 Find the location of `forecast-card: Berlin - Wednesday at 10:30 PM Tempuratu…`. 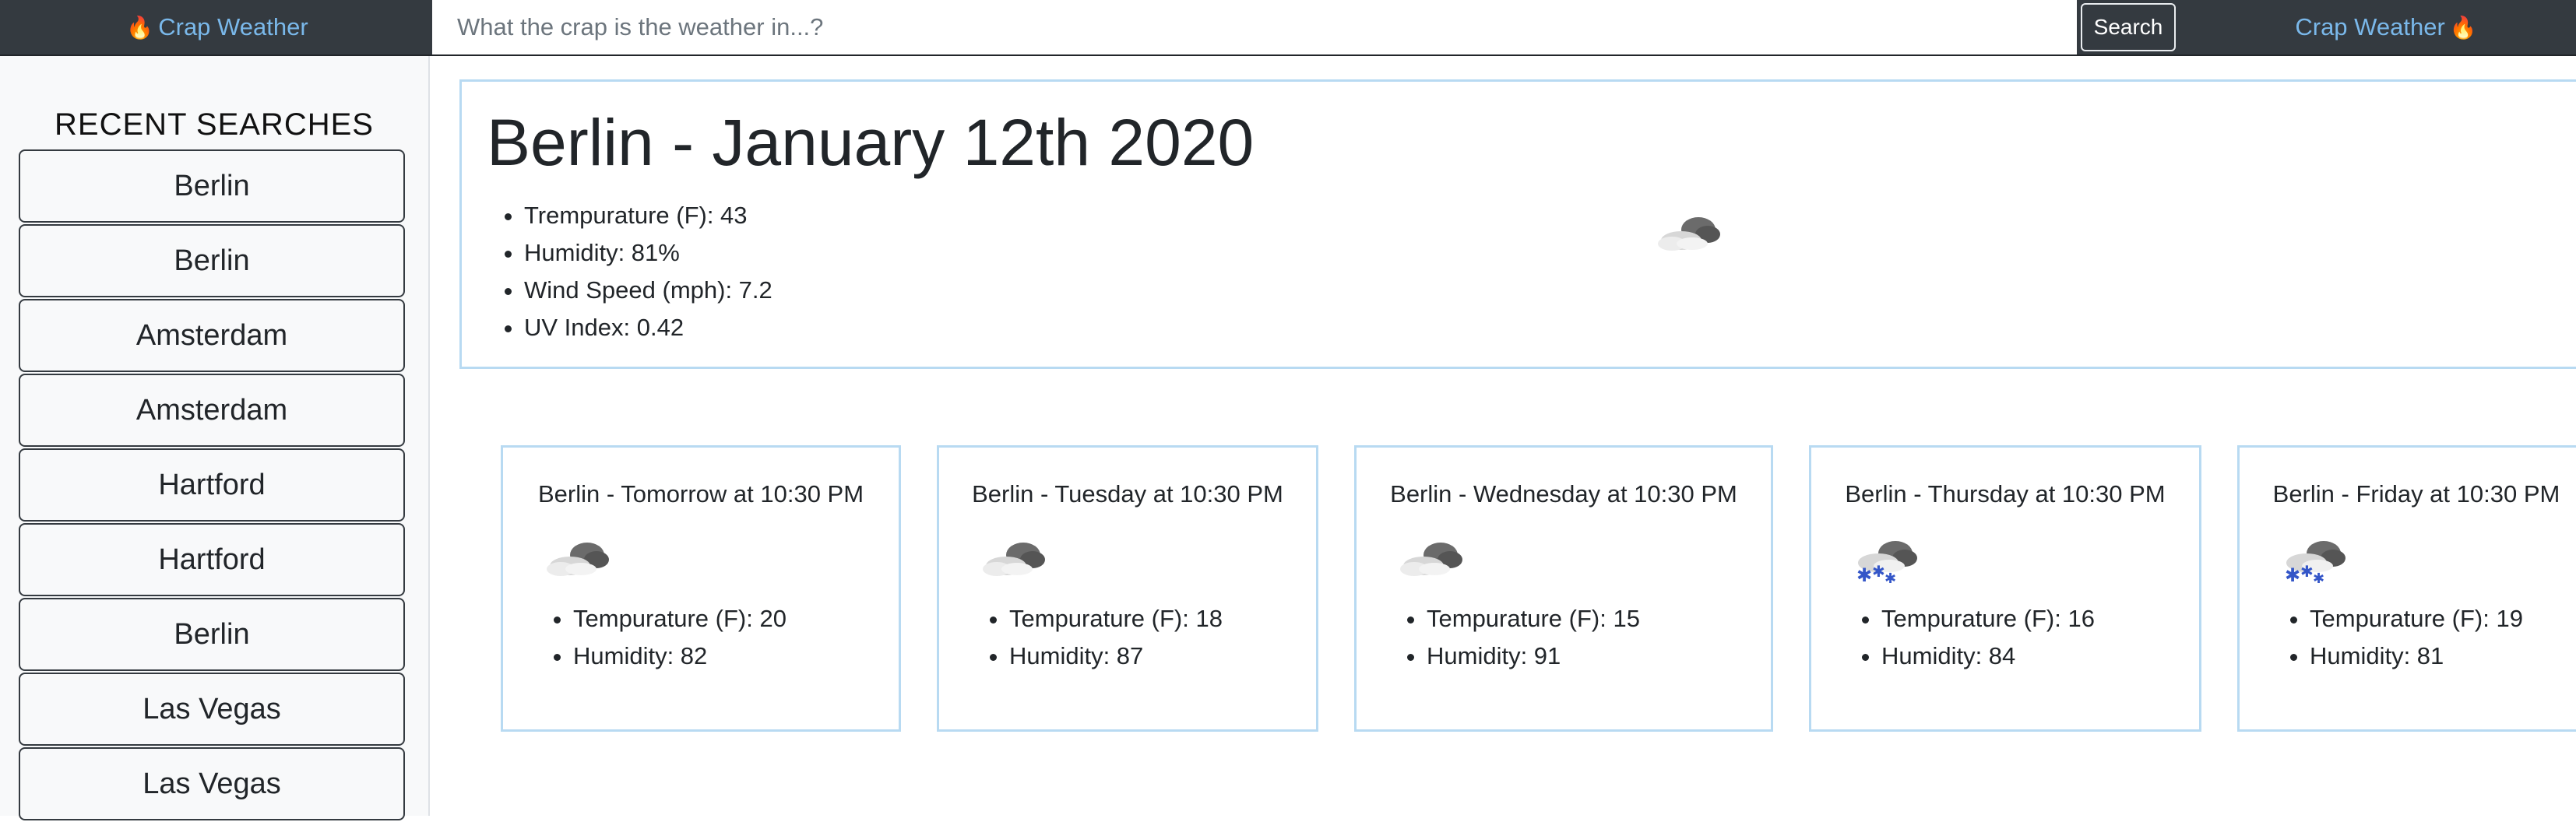

forecast-card: Berlin - Wednesday at 10:30 PM Tempuratu… is located at coordinates (1563, 588).